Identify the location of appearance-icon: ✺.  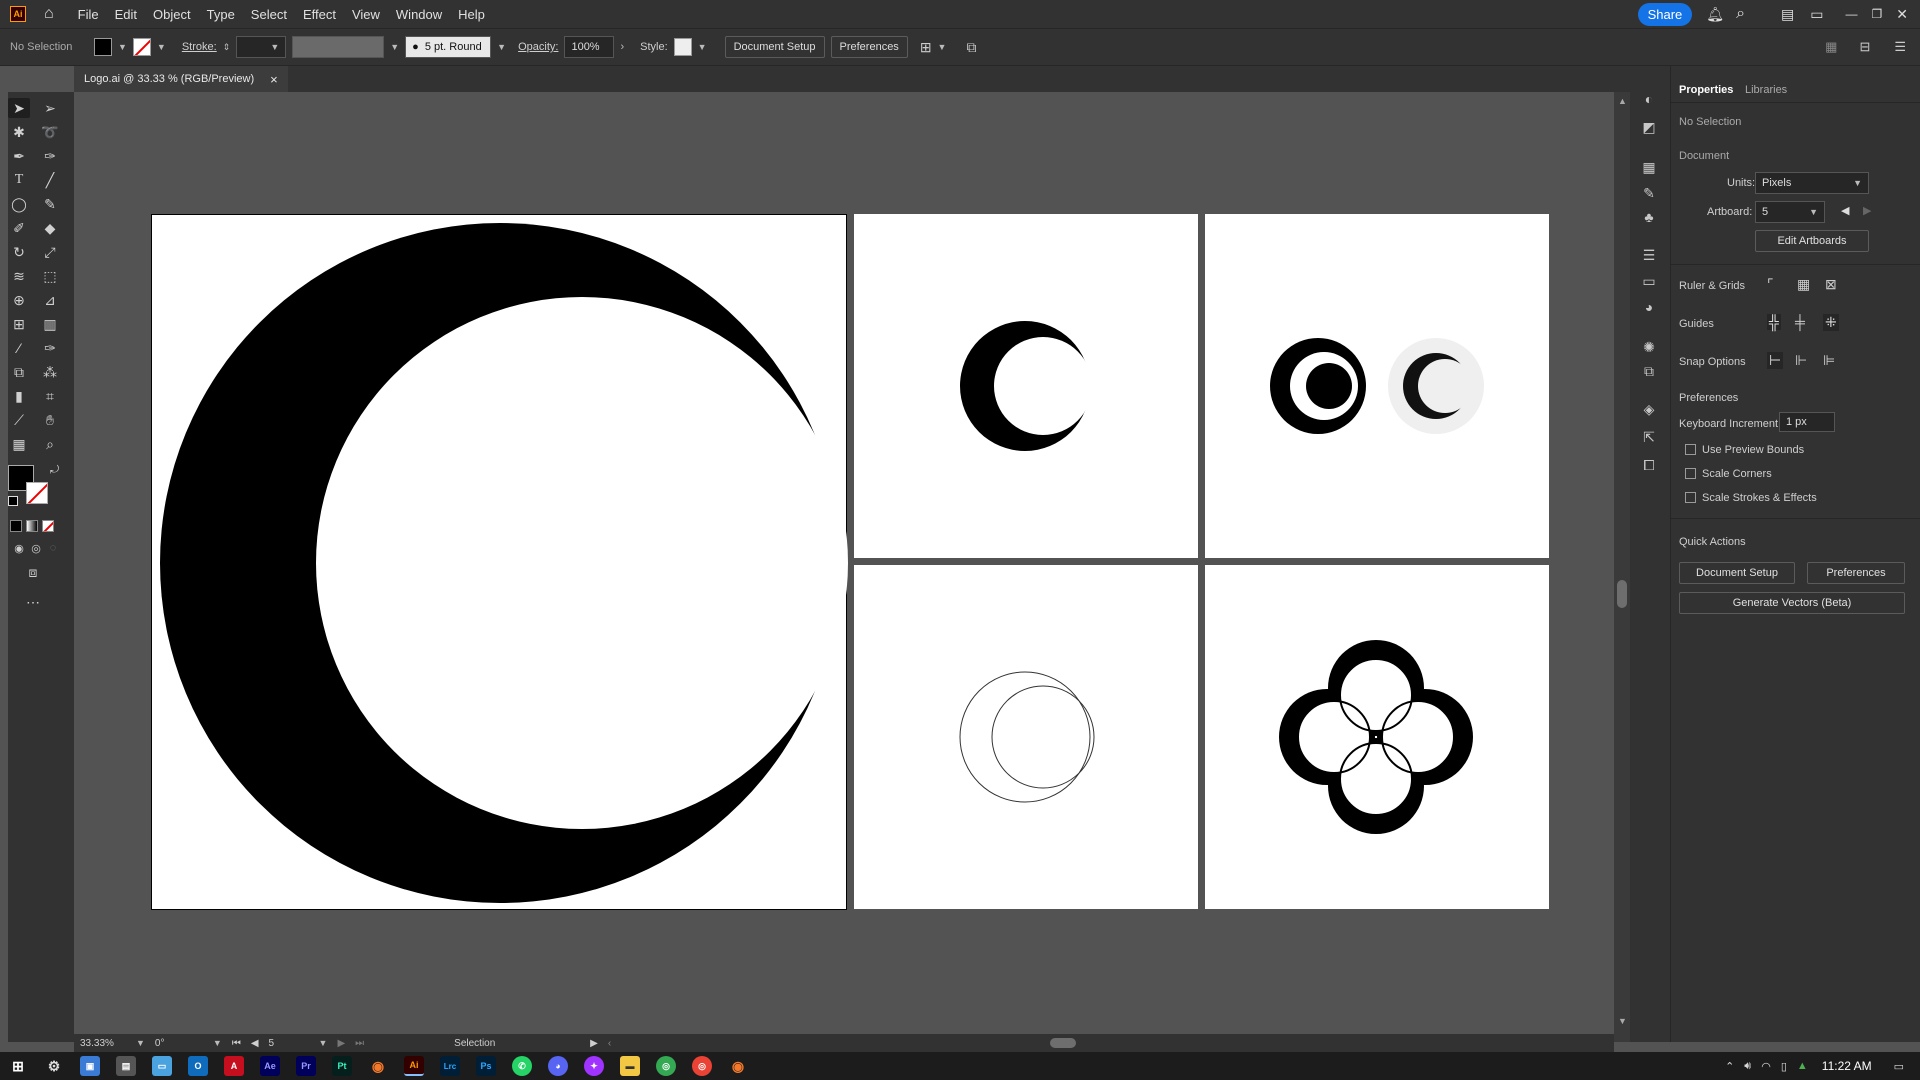
(1649, 347).